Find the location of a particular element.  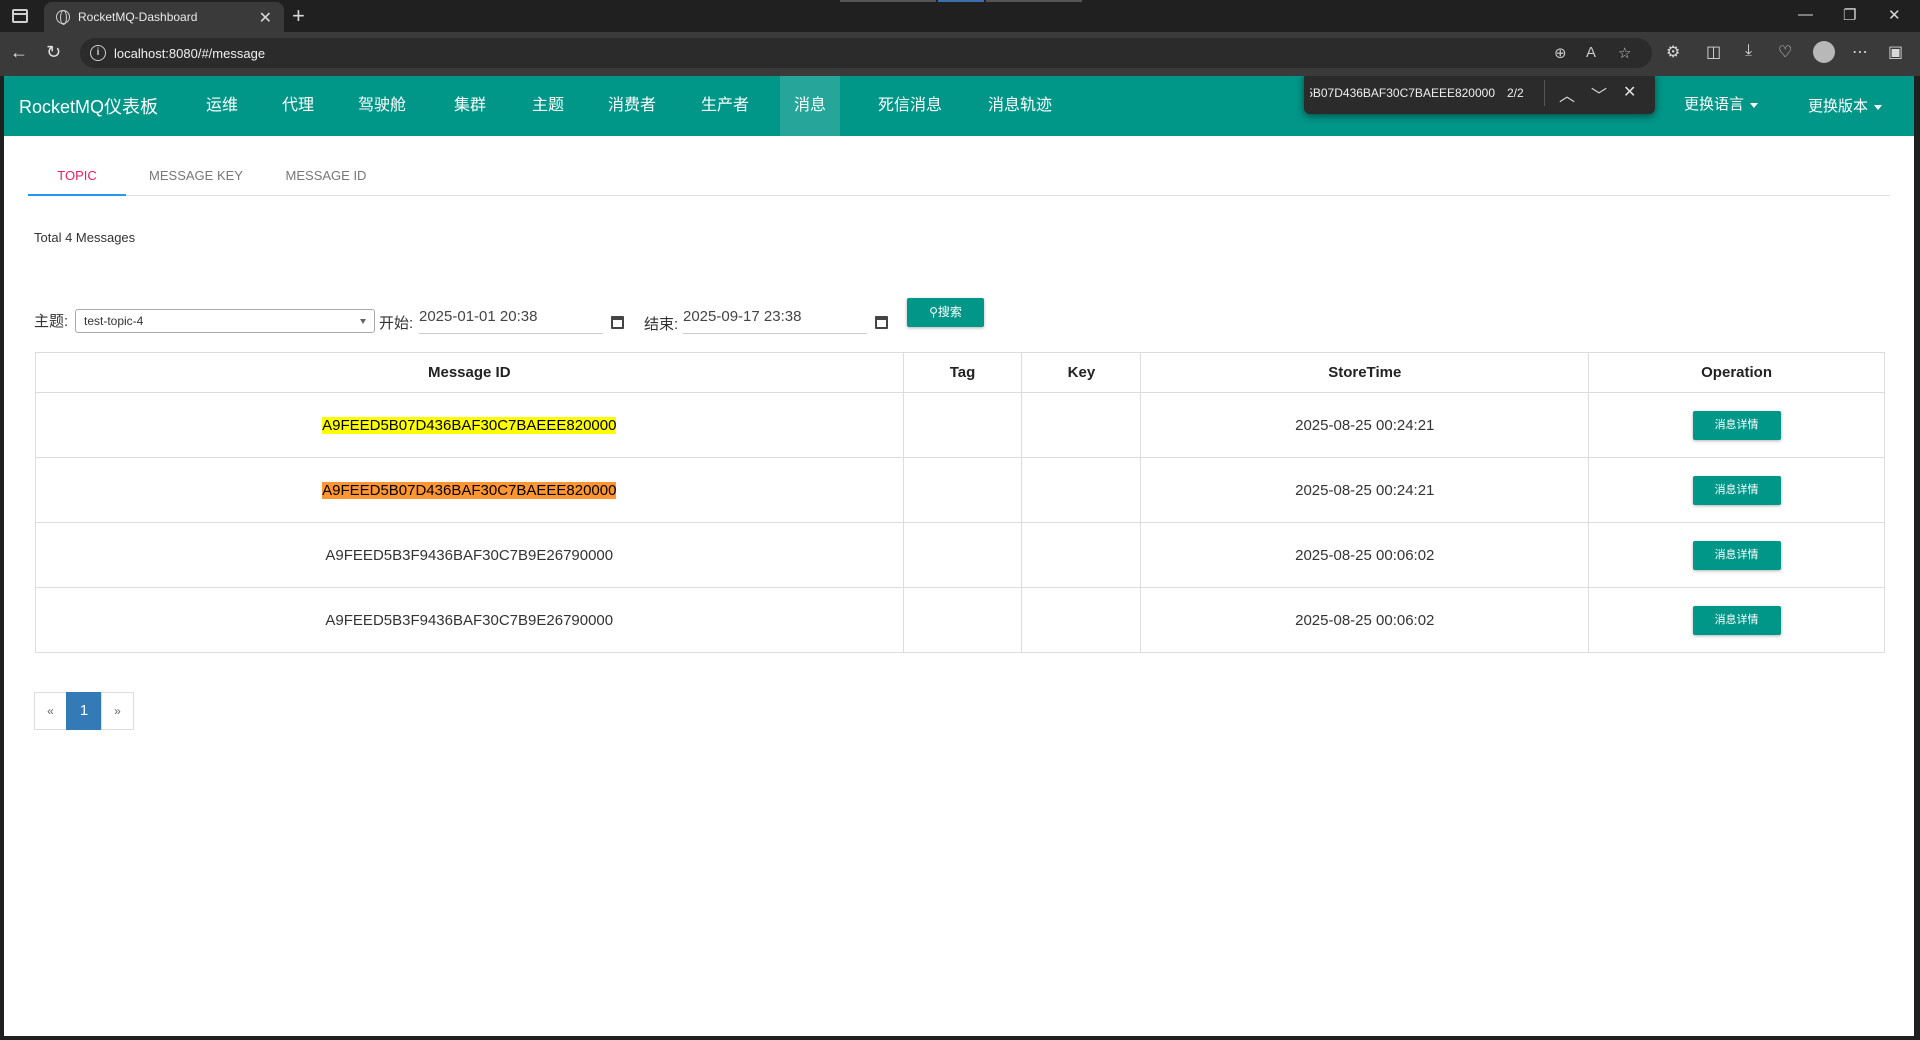

version-dropdown: 更换版本 is located at coordinates (1845, 108).